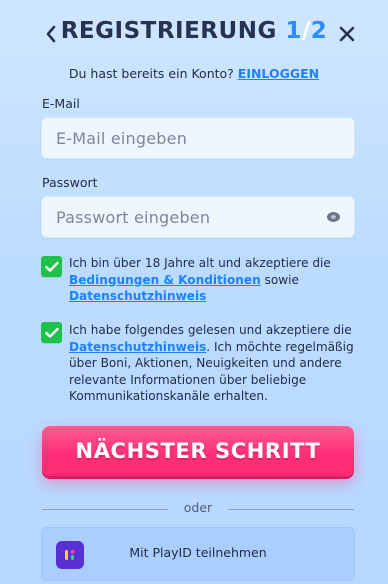  Describe the element at coordinates (278, 73) in the screenshot. I see `login-link: EINLOGGEN` at that location.